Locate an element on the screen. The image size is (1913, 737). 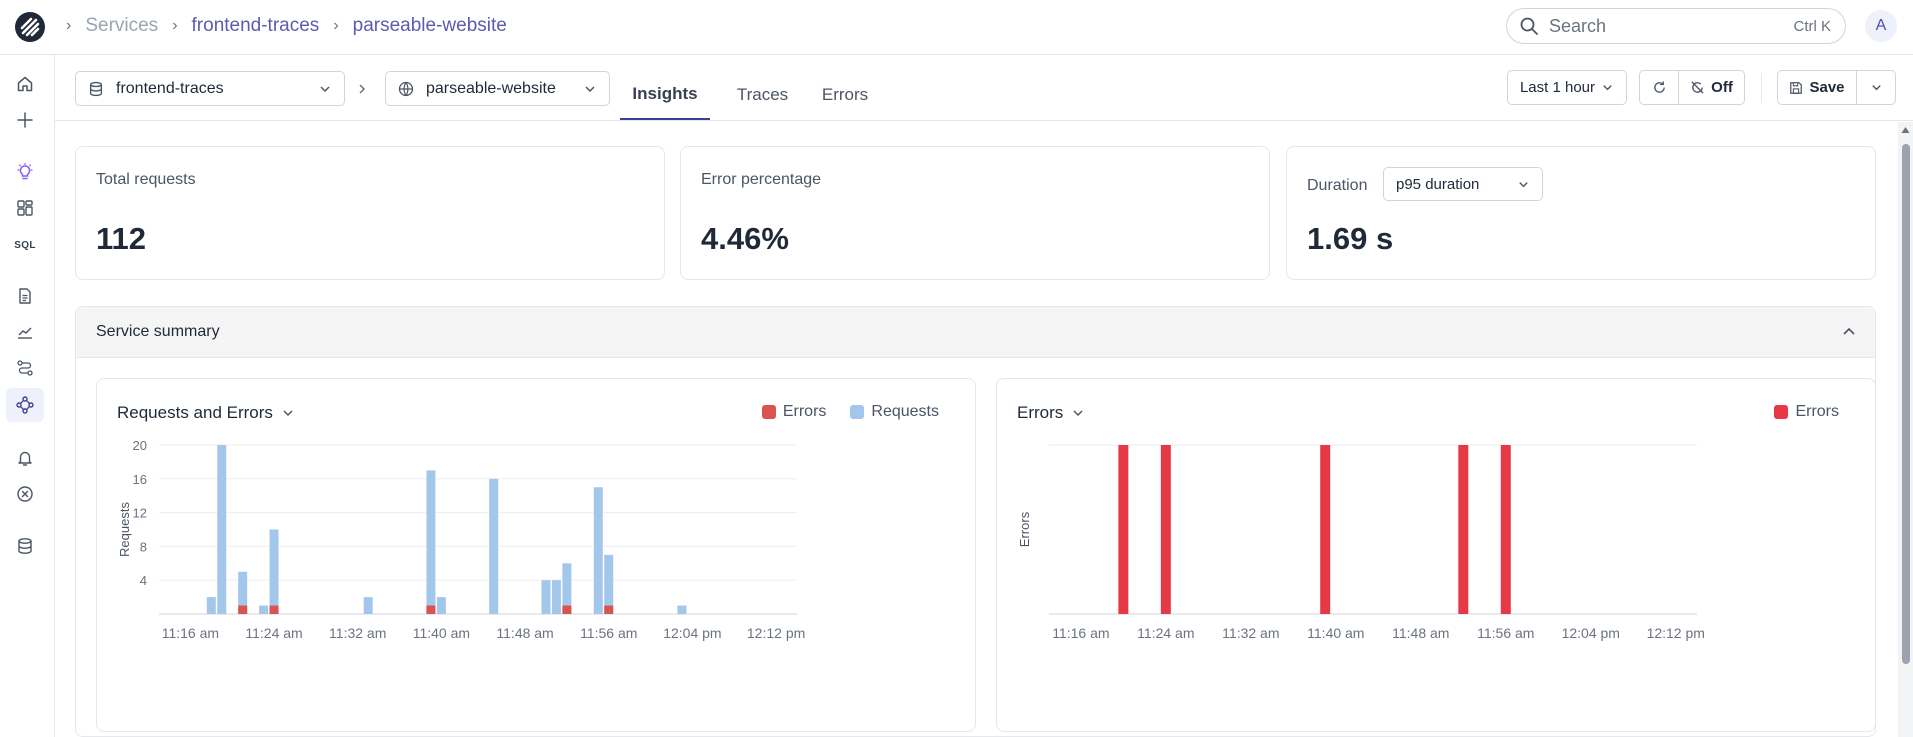
plus-icon is located at coordinates (25, 120).